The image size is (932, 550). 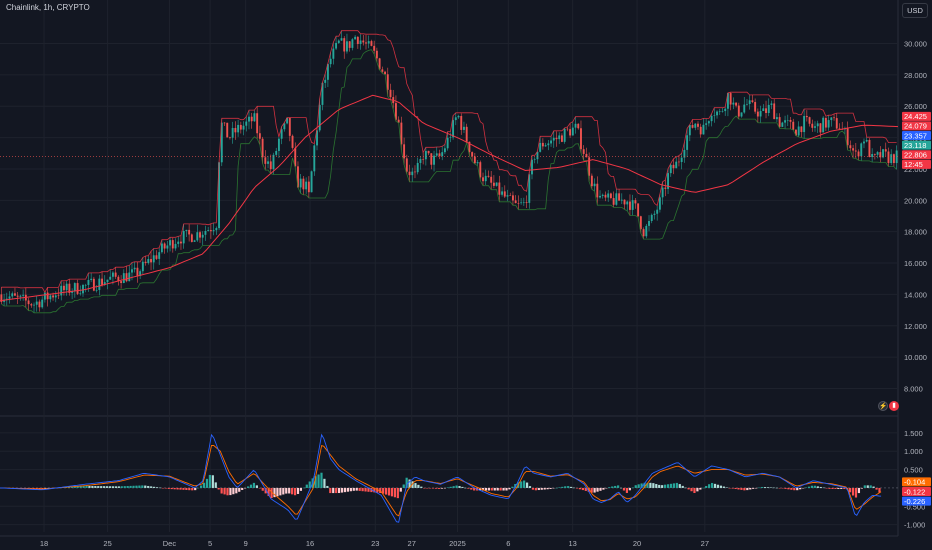 I want to click on price-label: 24.079, so click(x=915, y=126).